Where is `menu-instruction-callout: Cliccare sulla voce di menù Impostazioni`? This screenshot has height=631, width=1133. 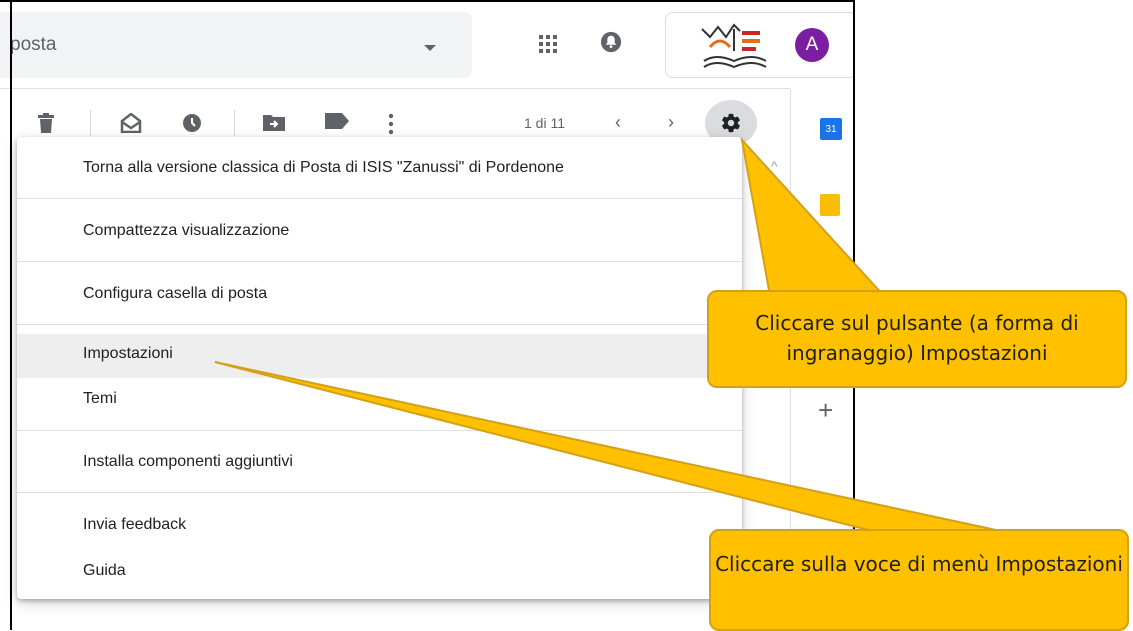 menu-instruction-callout: Cliccare sulla voce di menù Impostazioni is located at coordinates (919, 580).